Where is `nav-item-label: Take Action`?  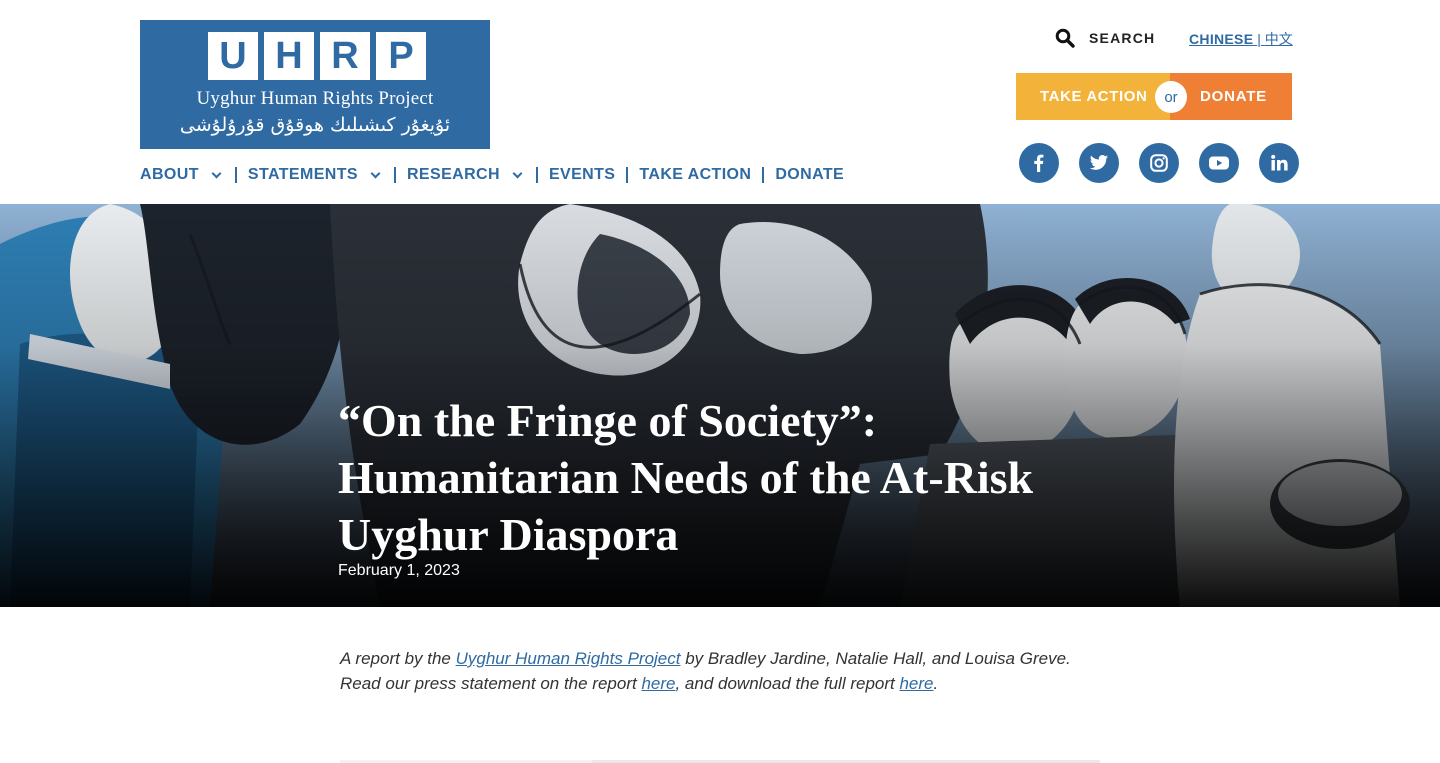 nav-item-label: Take Action is located at coordinates (695, 174).